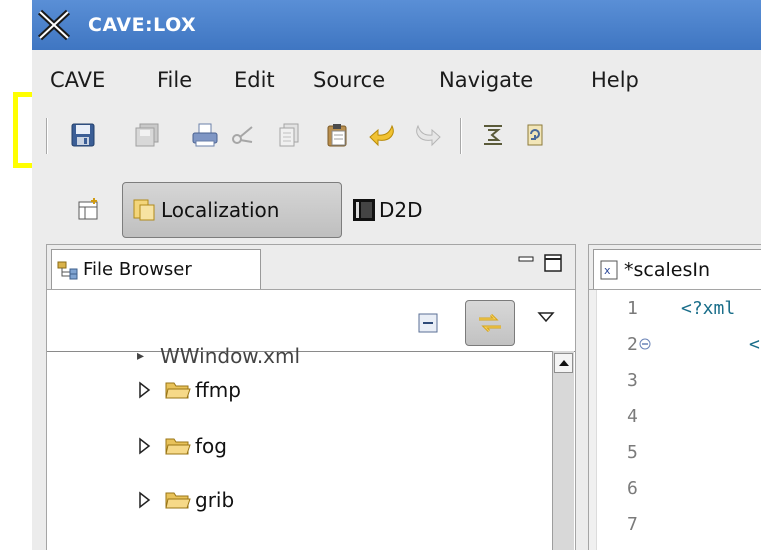  I want to click on title-bar: CAVE:LOX, so click(396, 25).